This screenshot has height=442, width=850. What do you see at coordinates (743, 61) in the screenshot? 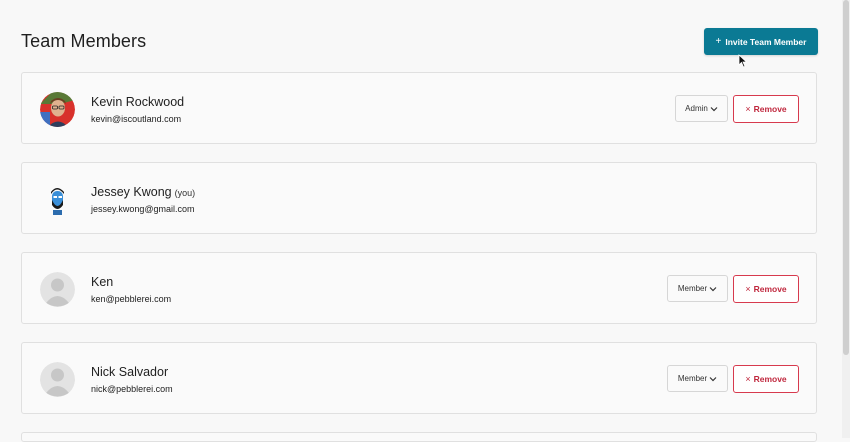
I see `mouse-cursor-icon` at bounding box center [743, 61].